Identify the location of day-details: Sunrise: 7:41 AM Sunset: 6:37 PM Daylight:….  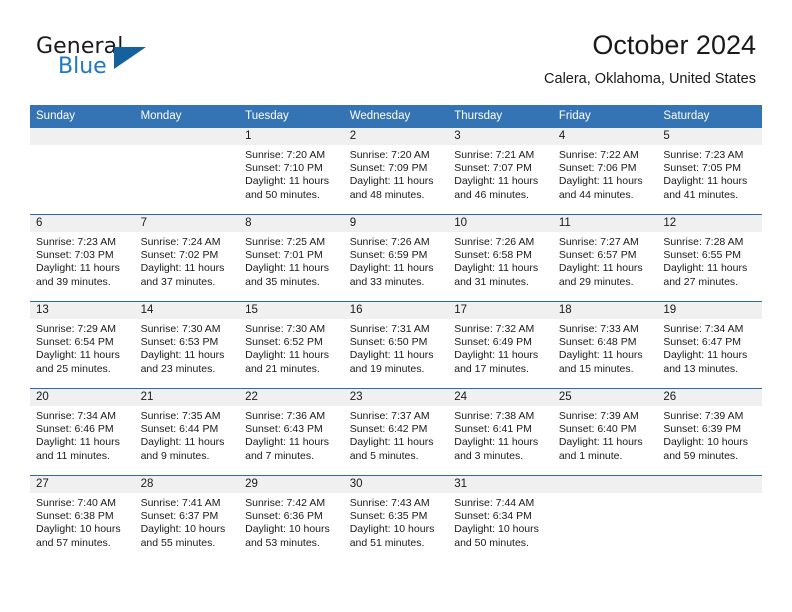
(187, 521).